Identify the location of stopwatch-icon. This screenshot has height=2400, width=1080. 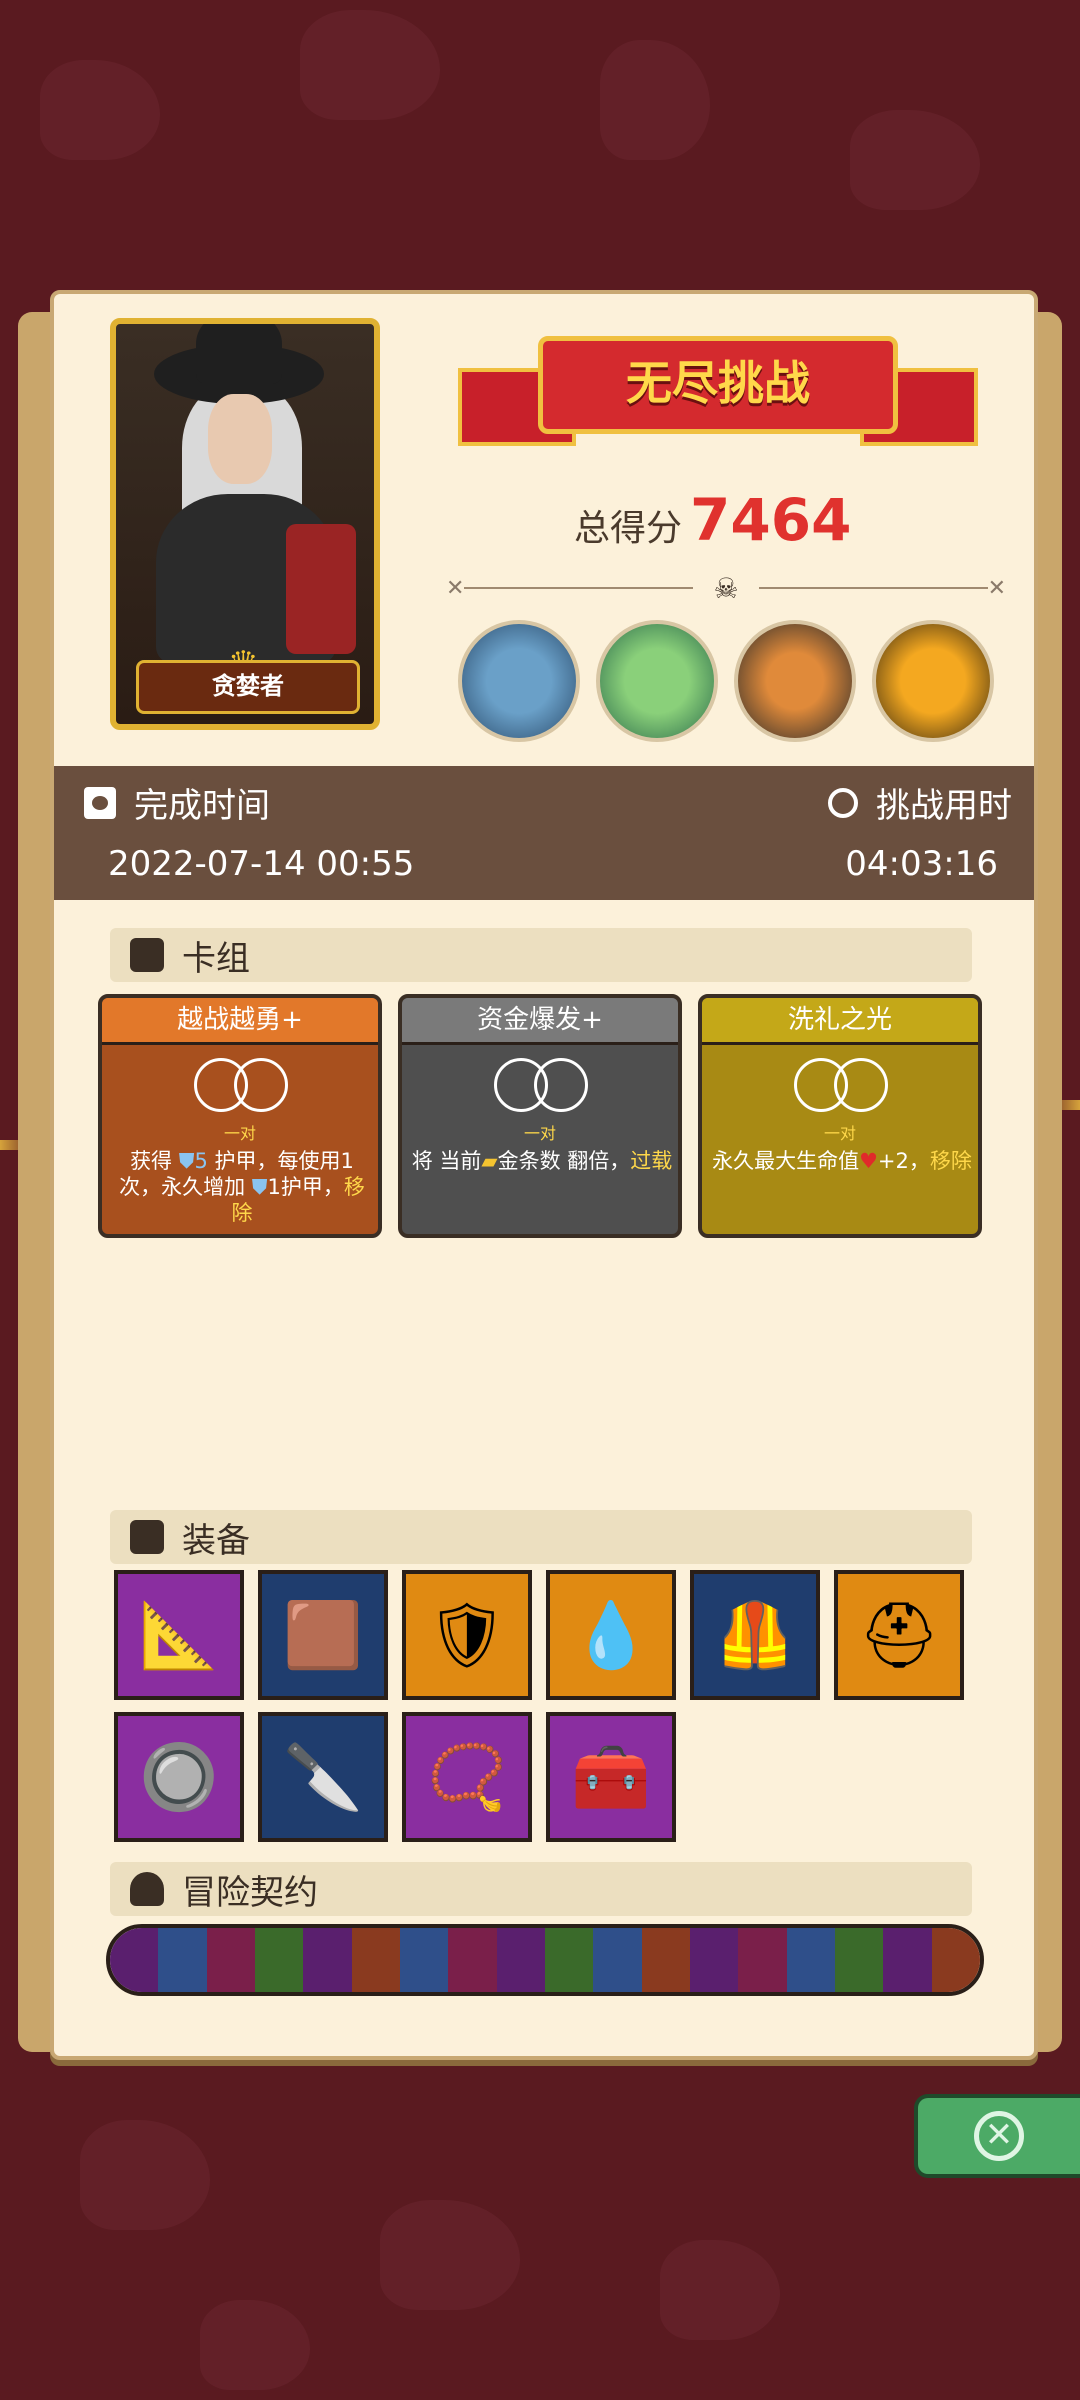
(843, 802).